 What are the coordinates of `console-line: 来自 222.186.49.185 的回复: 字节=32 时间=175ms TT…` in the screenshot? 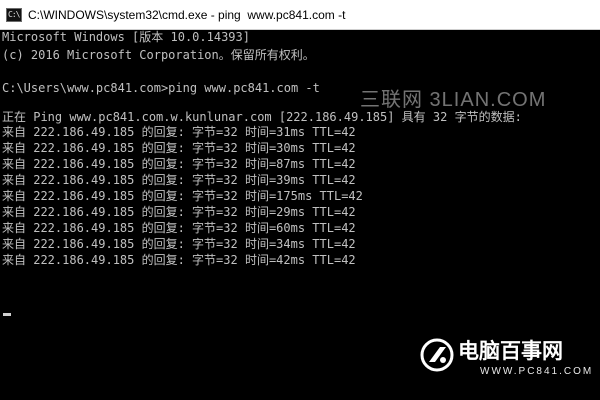 It's located at (182, 196).